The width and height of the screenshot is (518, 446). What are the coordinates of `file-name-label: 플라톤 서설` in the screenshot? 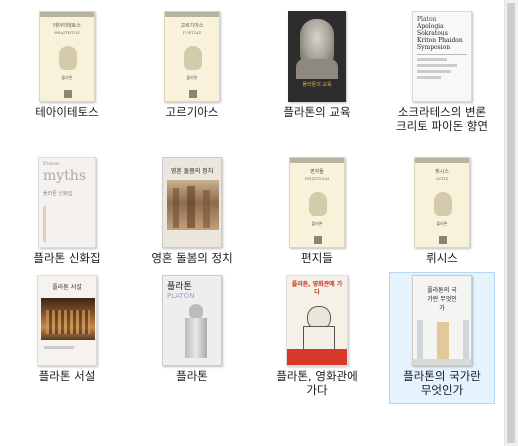 It's located at (67, 376).